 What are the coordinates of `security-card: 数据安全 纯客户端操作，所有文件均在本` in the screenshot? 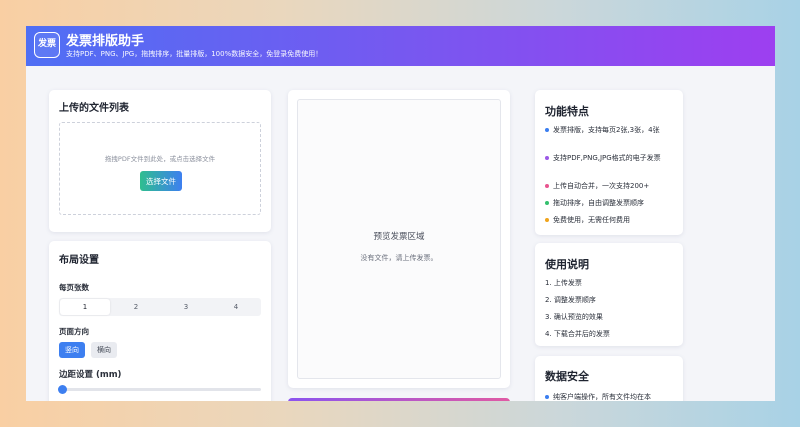 It's located at (609, 378).